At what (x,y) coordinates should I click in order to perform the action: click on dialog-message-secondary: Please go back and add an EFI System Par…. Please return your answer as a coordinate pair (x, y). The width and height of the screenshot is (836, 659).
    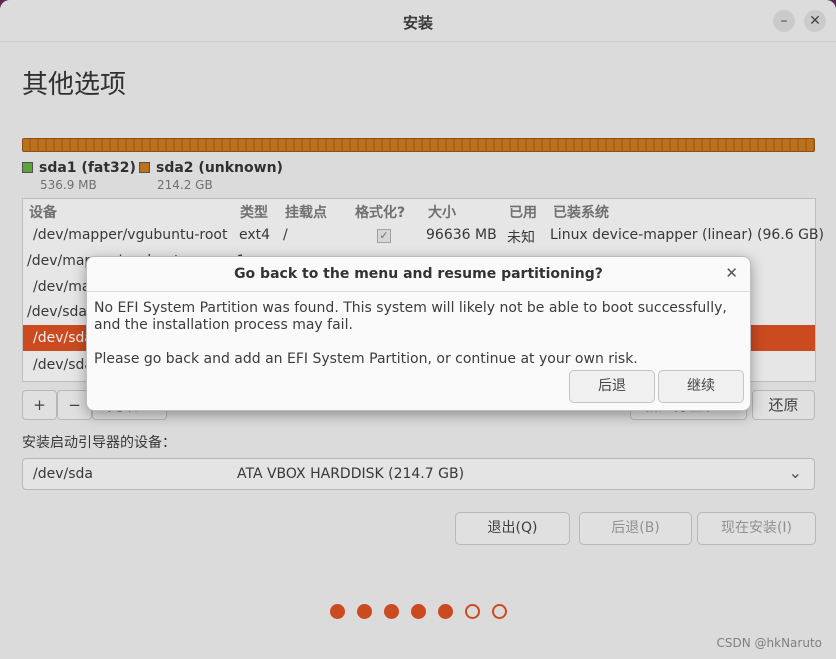
    Looking at the image, I should click on (366, 359).